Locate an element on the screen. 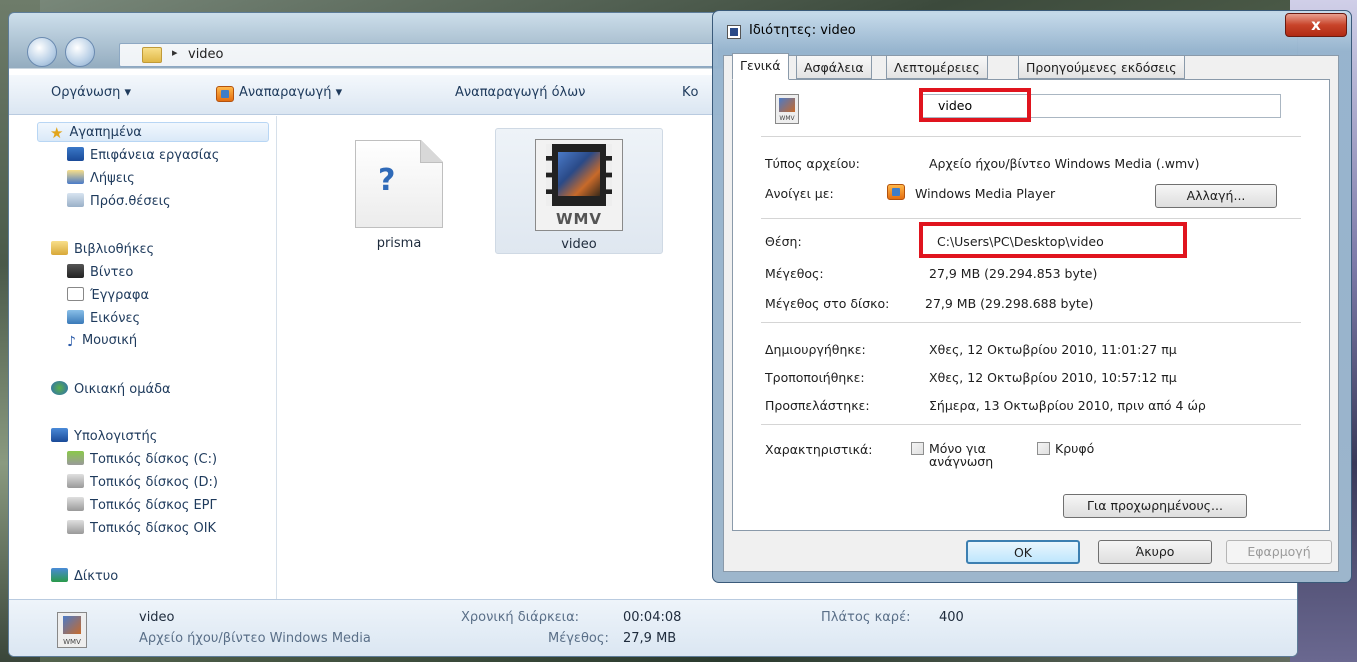 This screenshot has width=1357, height=662. music-note-icon: ♪ is located at coordinates (71, 342).